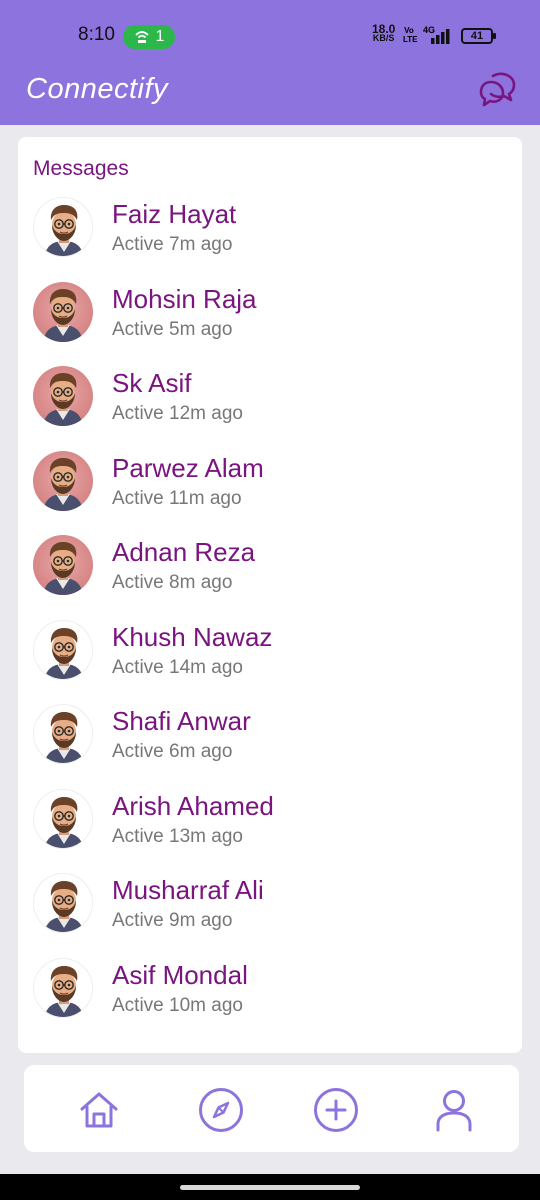  What do you see at coordinates (177, 498) in the screenshot?
I see `contact-status: Active 11m ago` at bounding box center [177, 498].